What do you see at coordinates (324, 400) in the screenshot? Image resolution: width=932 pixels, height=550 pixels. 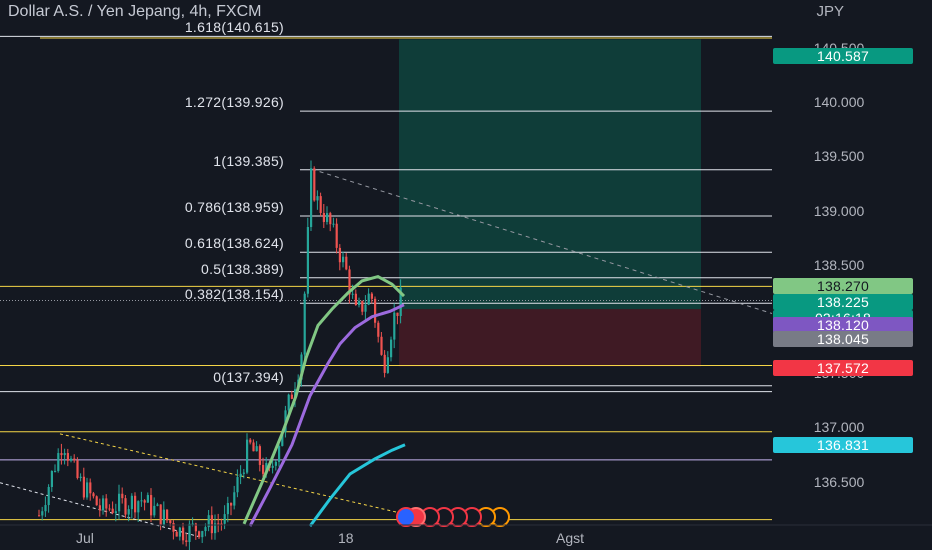 I see `moving-averages` at bounding box center [324, 400].